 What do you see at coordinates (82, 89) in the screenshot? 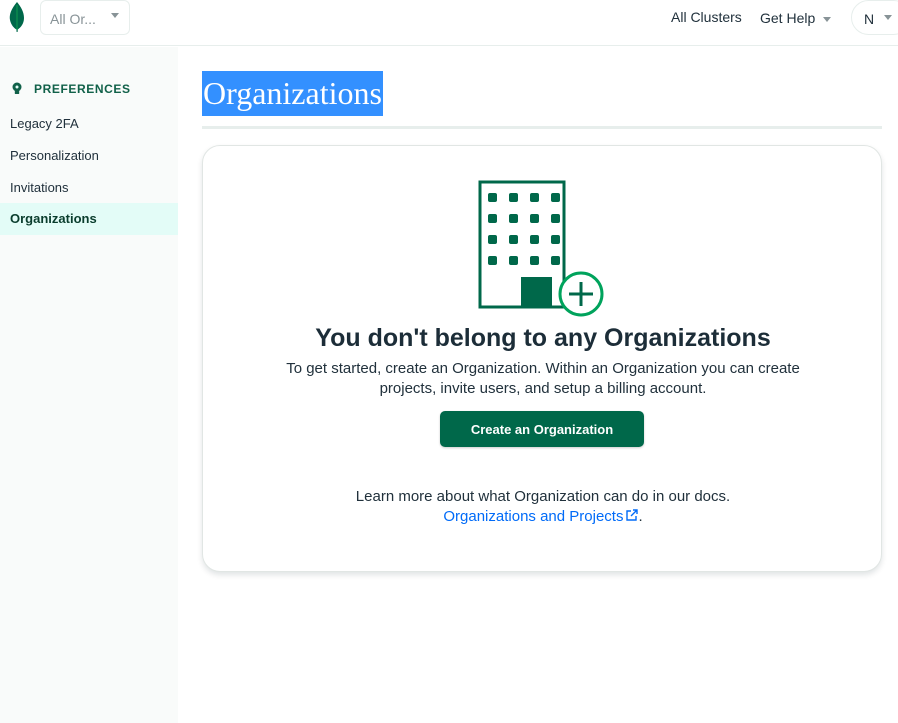
I see `sidebar-header-label: PREFERENCES` at bounding box center [82, 89].